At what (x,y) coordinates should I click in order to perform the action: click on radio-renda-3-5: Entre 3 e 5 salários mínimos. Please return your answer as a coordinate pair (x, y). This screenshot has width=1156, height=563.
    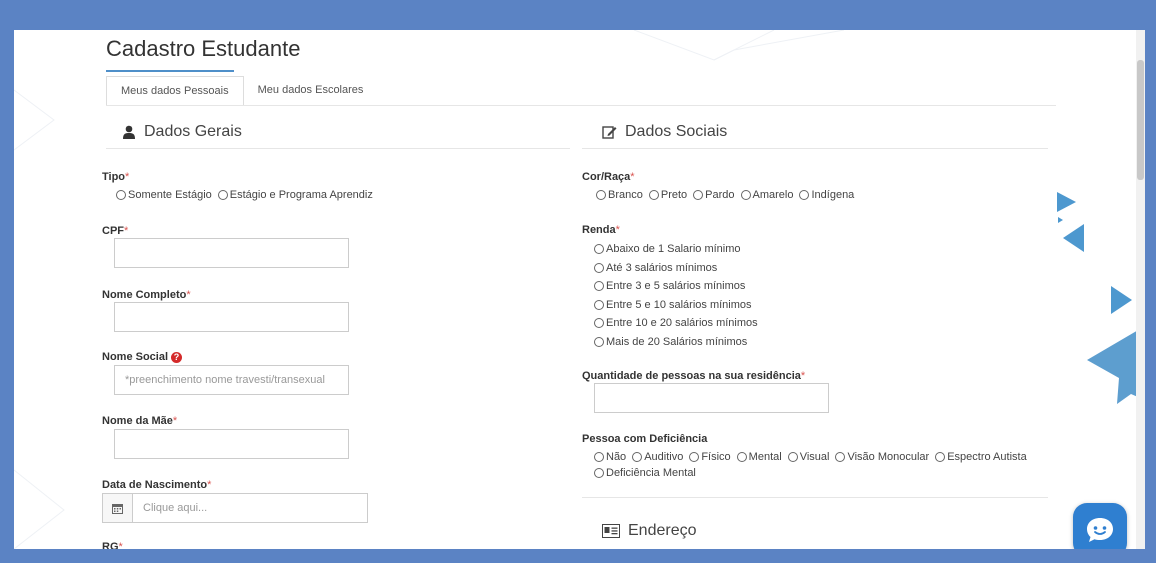
    Looking at the image, I should click on (676, 286).